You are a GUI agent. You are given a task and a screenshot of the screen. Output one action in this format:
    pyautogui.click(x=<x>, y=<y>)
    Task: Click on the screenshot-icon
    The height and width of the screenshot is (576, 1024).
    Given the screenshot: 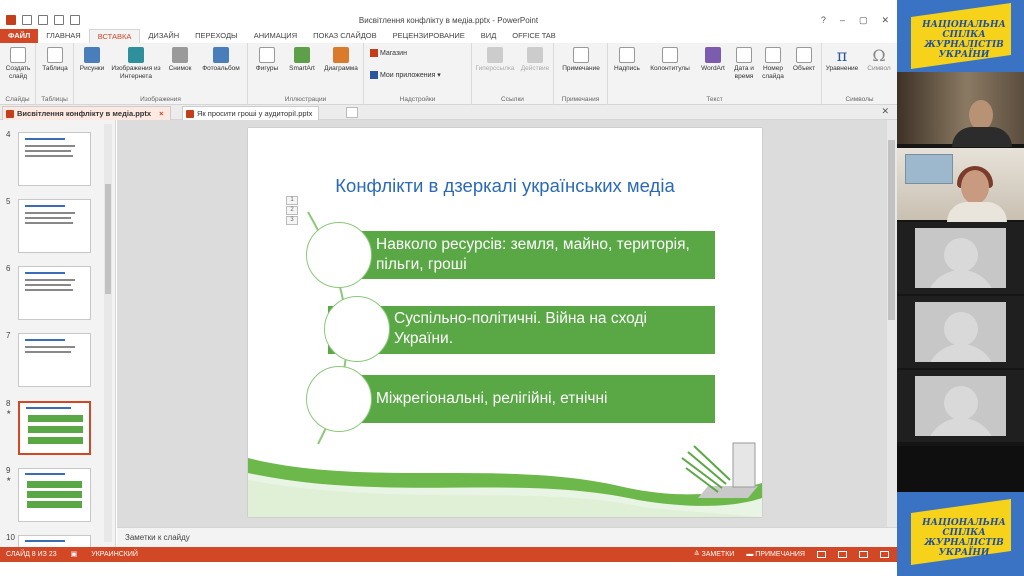 What is the action you would take?
    pyautogui.click(x=180, y=55)
    